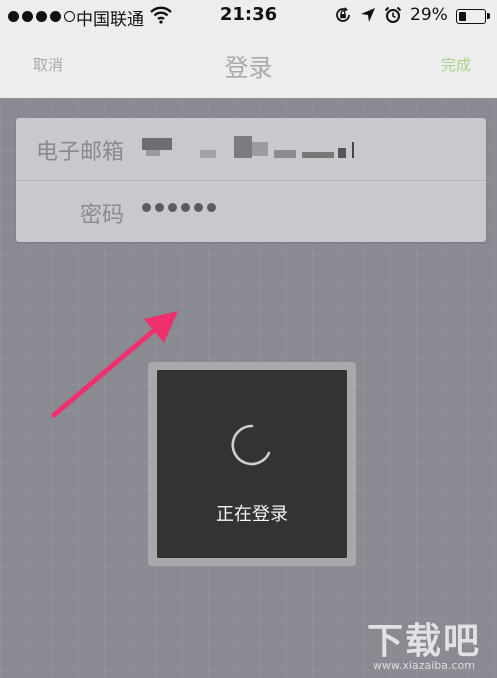 Image resolution: width=497 pixels, height=678 pixels. Describe the element at coordinates (79, 152) in the screenshot. I see `email-label: 电子邮箱` at that location.